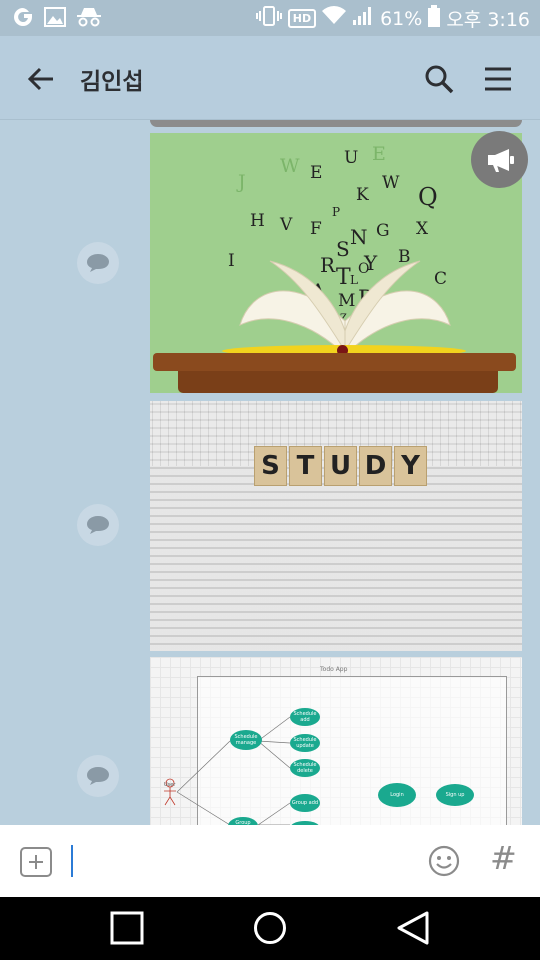 This screenshot has width=540, height=960. What do you see at coordinates (302, 18) in the screenshot?
I see `hd-icon: HD` at bounding box center [302, 18].